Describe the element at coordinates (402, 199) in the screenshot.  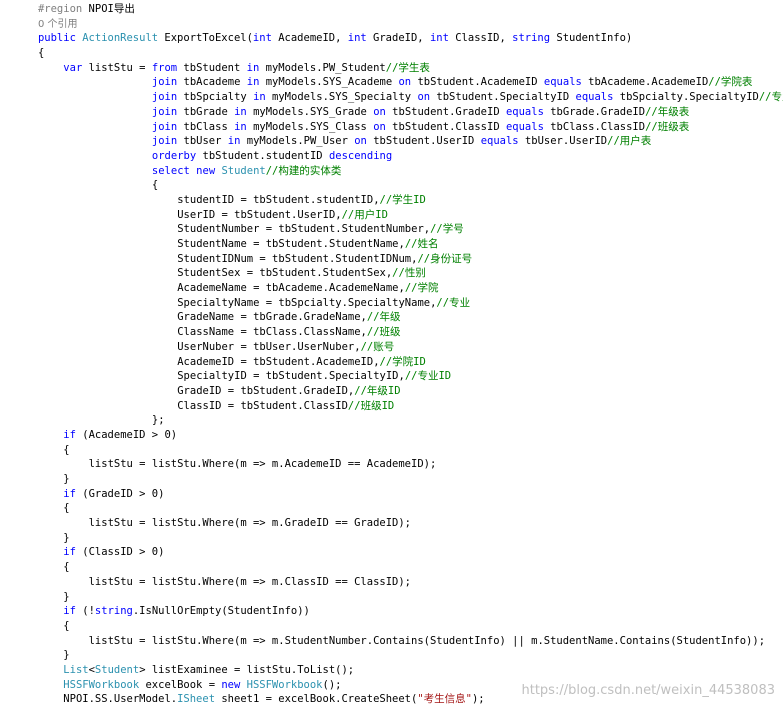
I see `code-token: //学生ID` at that location.